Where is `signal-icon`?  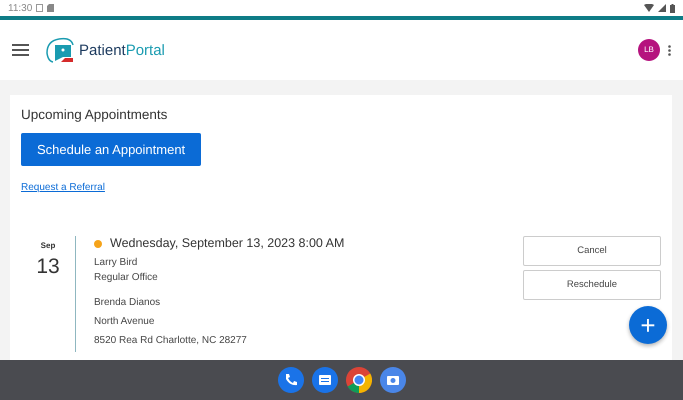 signal-icon is located at coordinates (662, 8).